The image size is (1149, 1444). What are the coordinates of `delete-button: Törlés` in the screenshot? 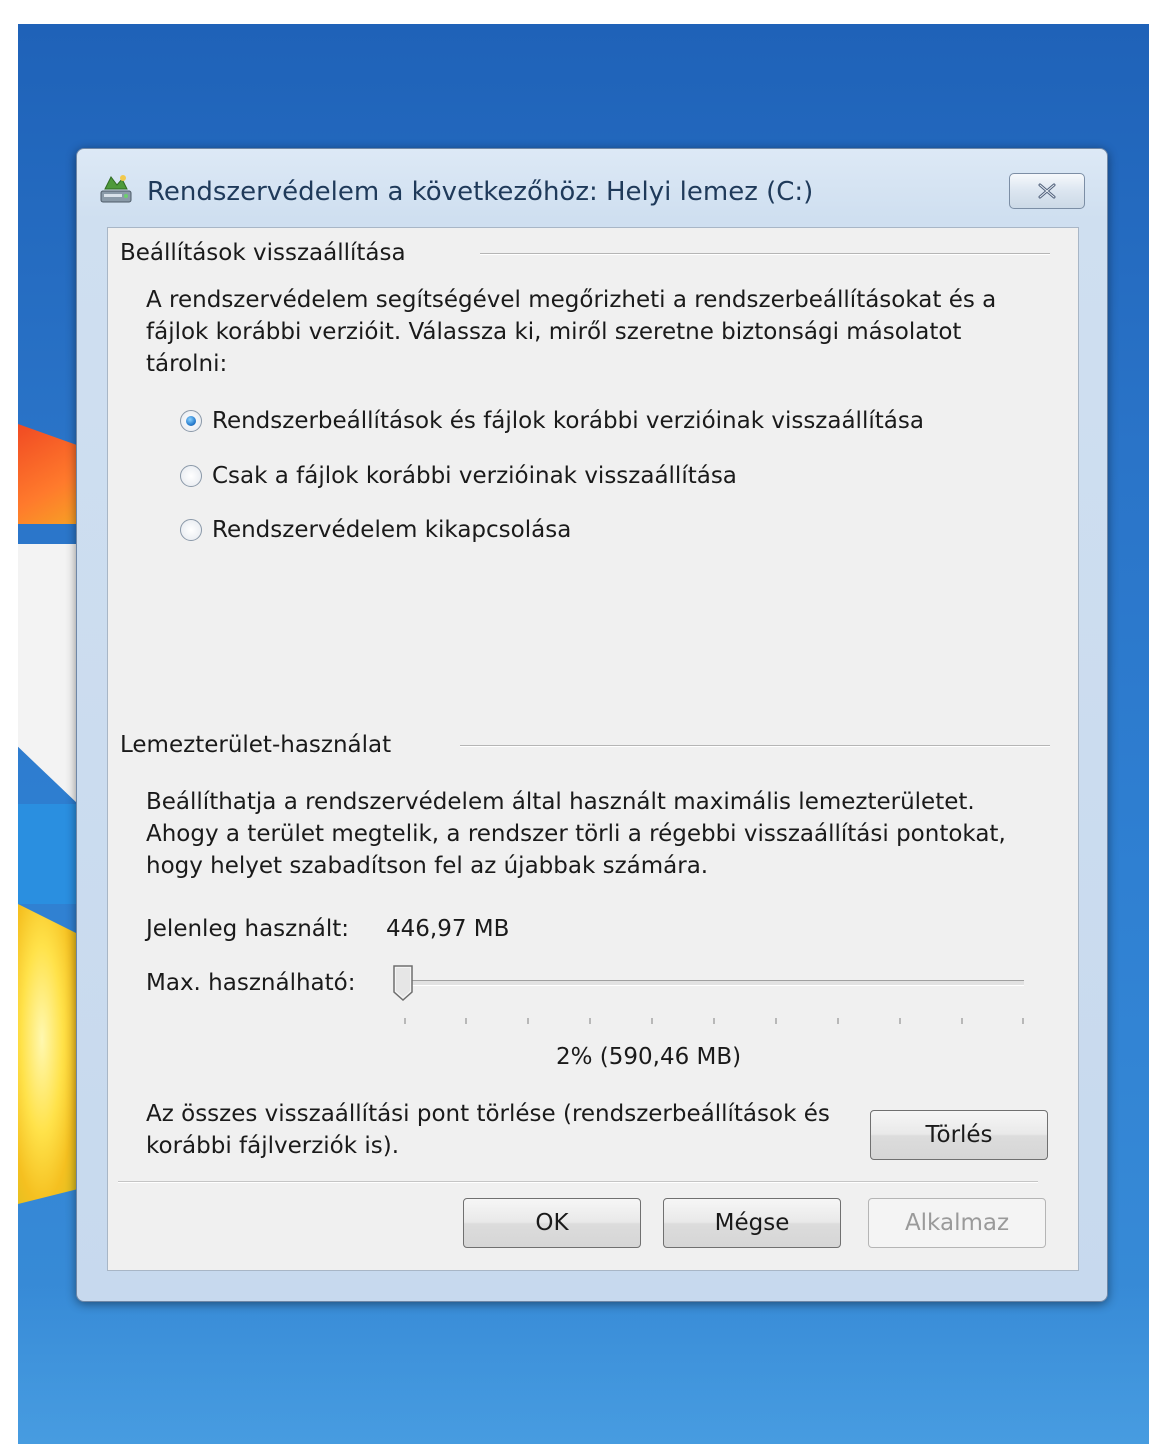 It's located at (959, 1135).